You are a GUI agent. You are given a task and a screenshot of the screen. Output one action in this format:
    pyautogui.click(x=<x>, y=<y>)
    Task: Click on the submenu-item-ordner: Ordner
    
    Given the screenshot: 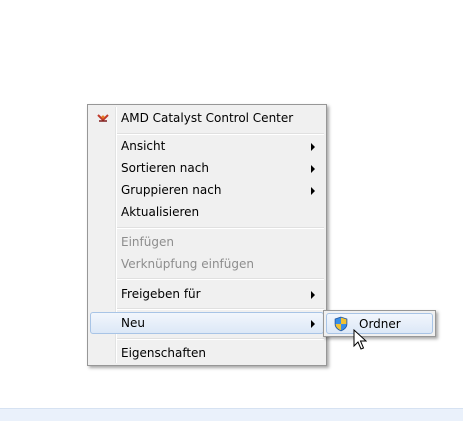 What is the action you would take?
    pyautogui.click(x=379, y=323)
    